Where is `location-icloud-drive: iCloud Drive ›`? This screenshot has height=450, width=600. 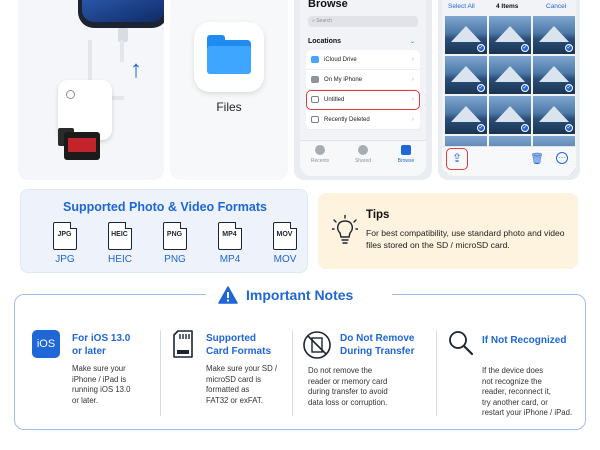 location-icloud-drive: iCloud Drive › is located at coordinates (363, 60).